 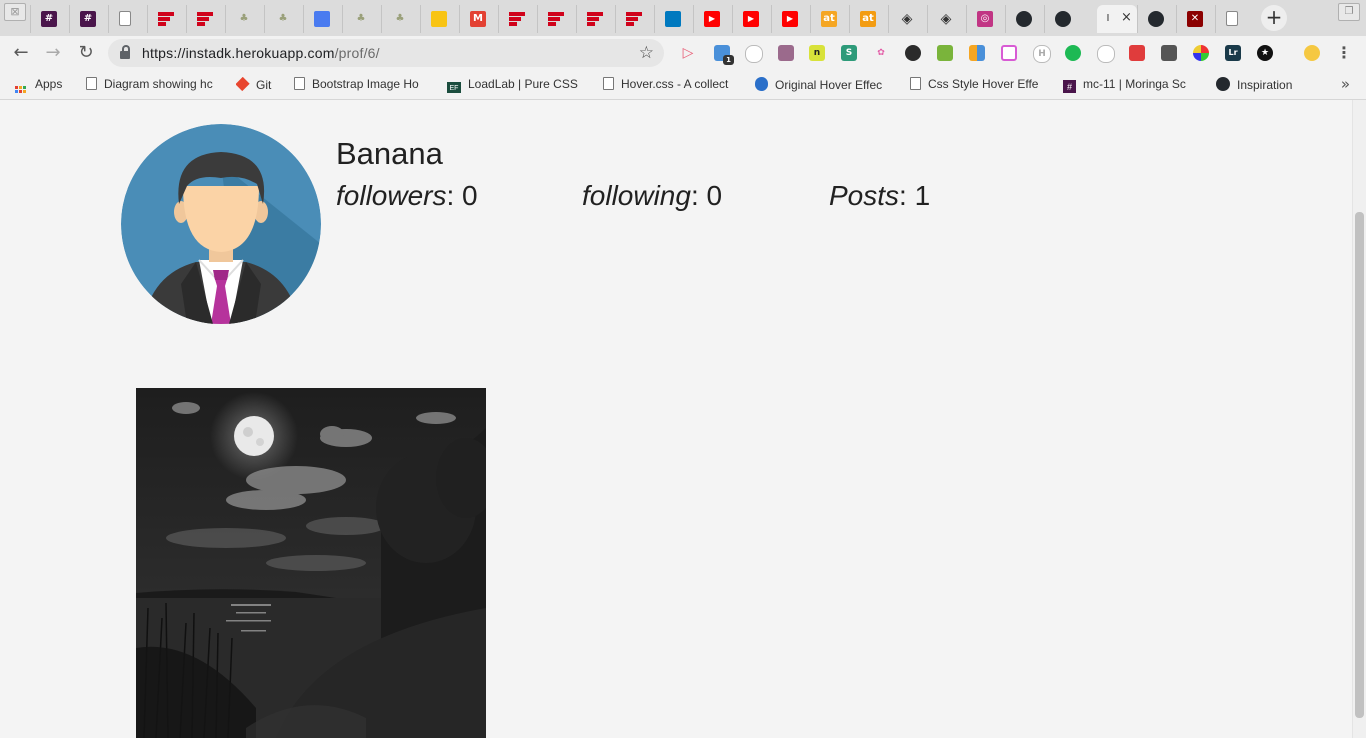 What do you see at coordinates (922, 195) in the screenshot?
I see `stat-value: 1` at bounding box center [922, 195].